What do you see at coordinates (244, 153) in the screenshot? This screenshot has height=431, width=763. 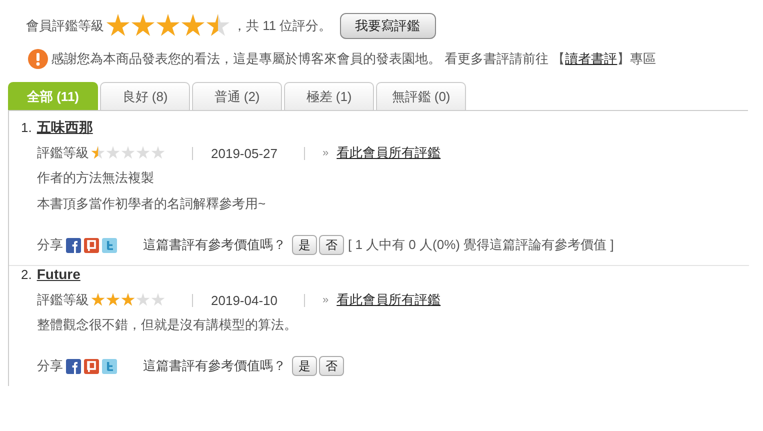 I see `review-date: 2019-05-27` at bounding box center [244, 153].